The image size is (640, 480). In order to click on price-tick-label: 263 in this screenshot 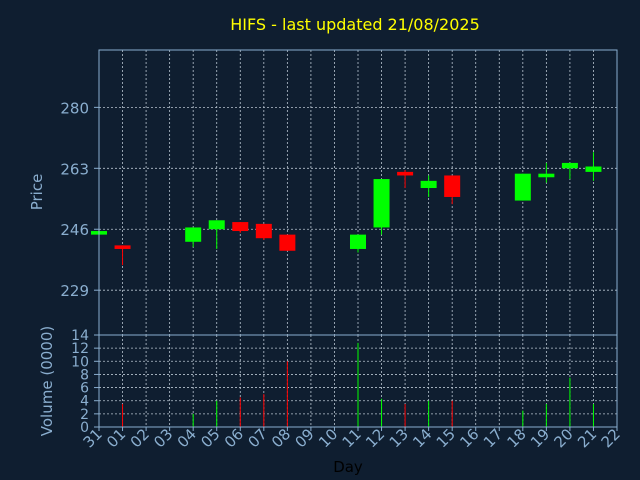, I will do `click(74, 169)`.